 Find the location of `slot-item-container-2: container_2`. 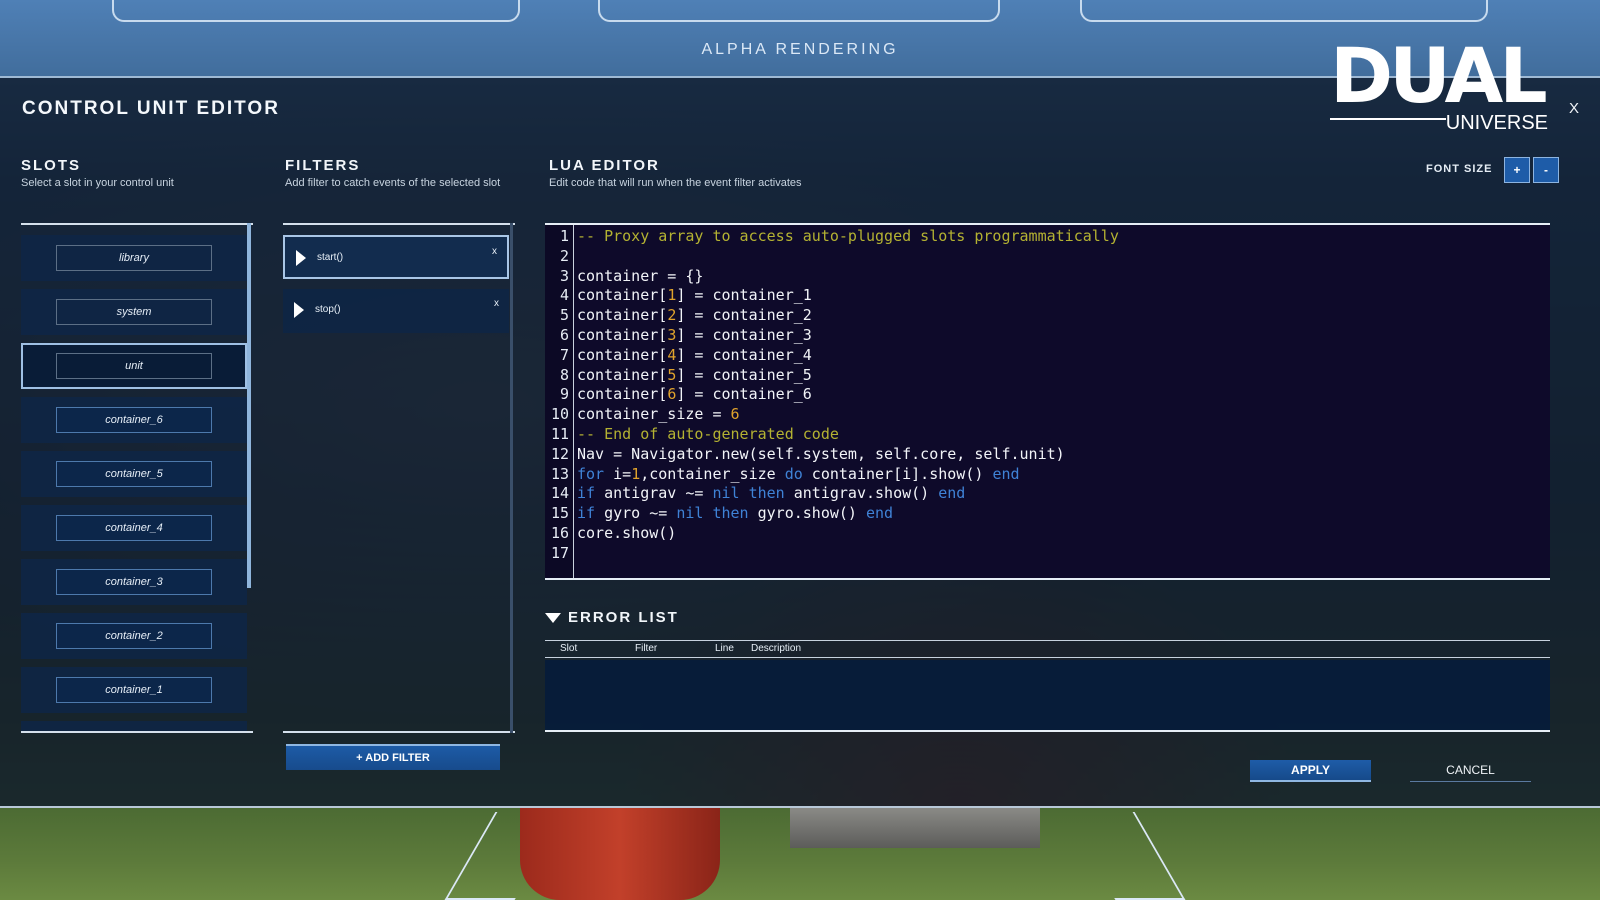

slot-item-container-2: container_2 is located at coordinates (134, 636).